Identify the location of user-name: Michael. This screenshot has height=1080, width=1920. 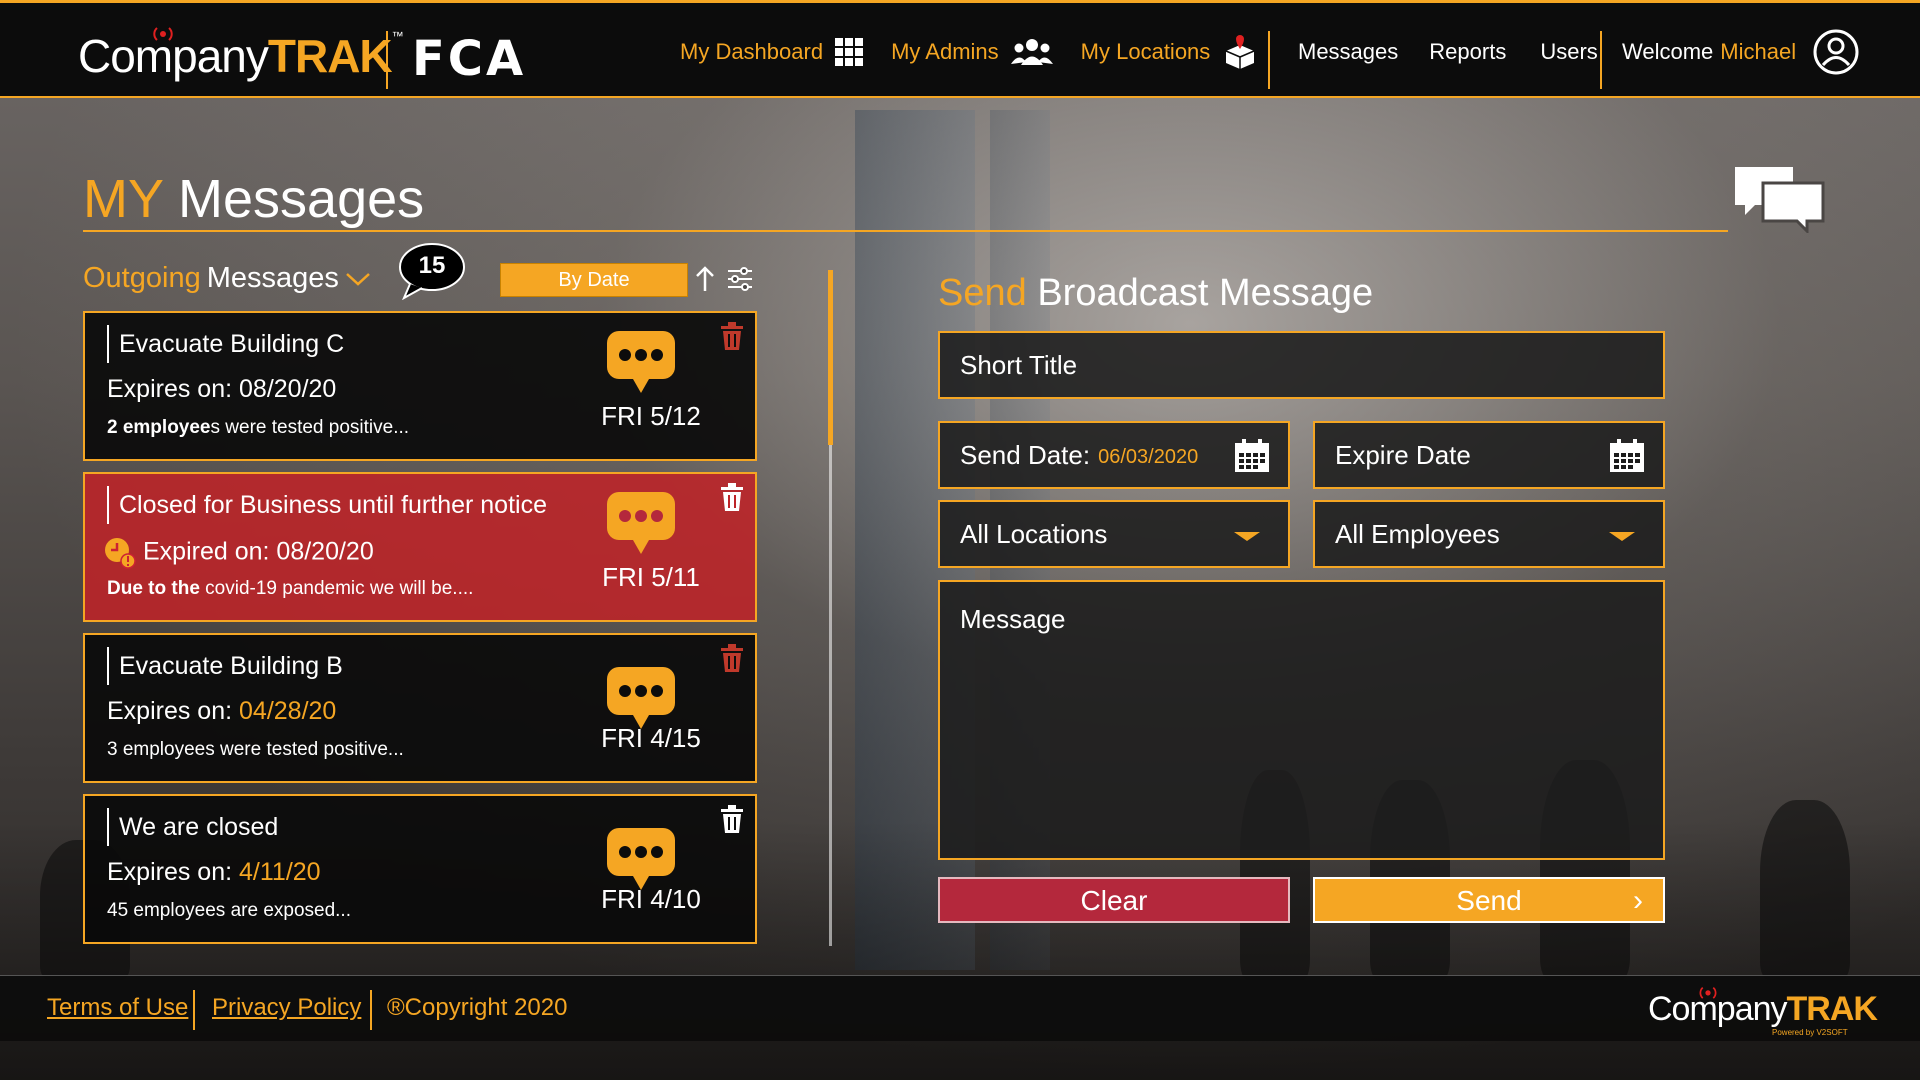
(1758, 51).